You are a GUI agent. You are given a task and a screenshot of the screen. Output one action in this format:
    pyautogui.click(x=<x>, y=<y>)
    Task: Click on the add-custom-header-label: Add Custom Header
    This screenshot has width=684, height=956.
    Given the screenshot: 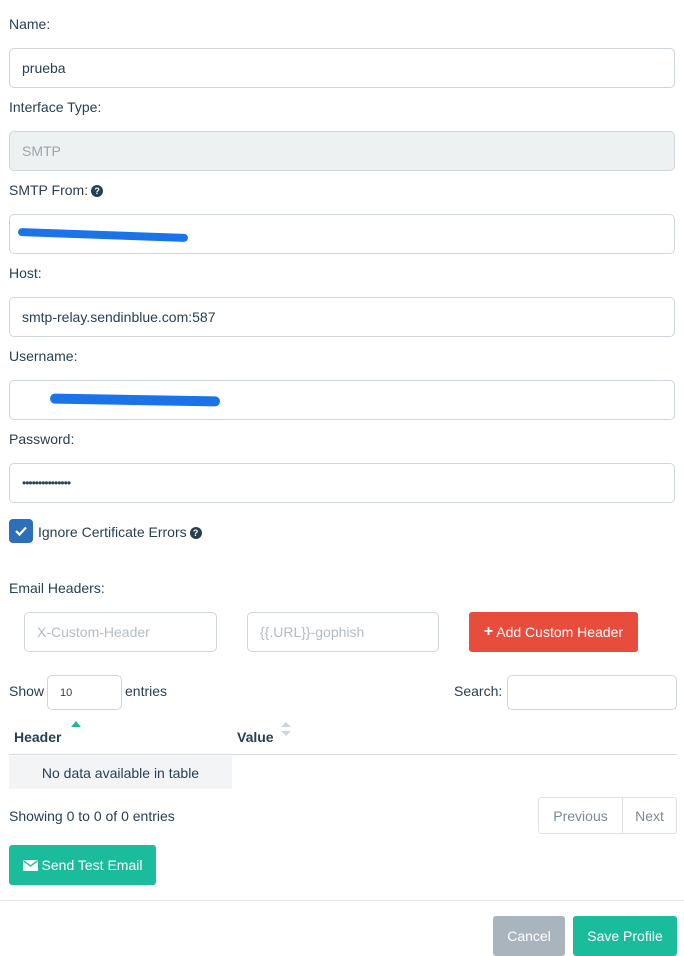 What is the action you would take?
    pyautogui.click(x=560, y=632)
    